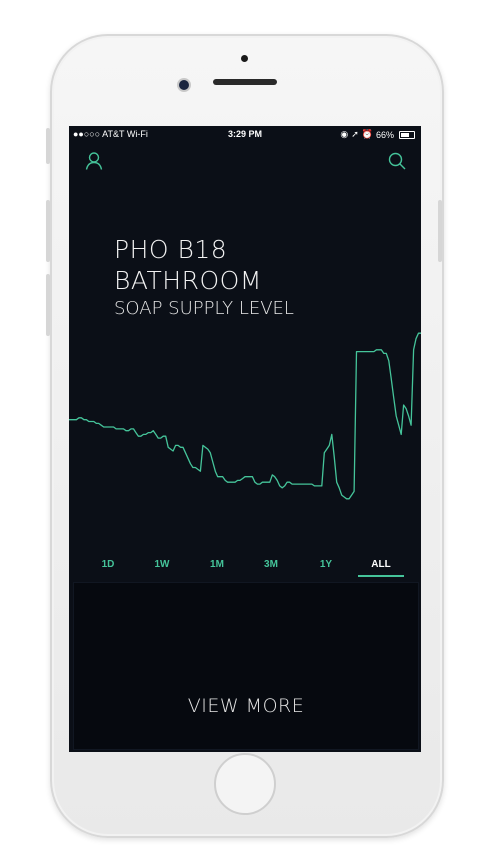 This screenshot has height=858, width=492. I want to click on active-tab-indicator, so click(381, 576).